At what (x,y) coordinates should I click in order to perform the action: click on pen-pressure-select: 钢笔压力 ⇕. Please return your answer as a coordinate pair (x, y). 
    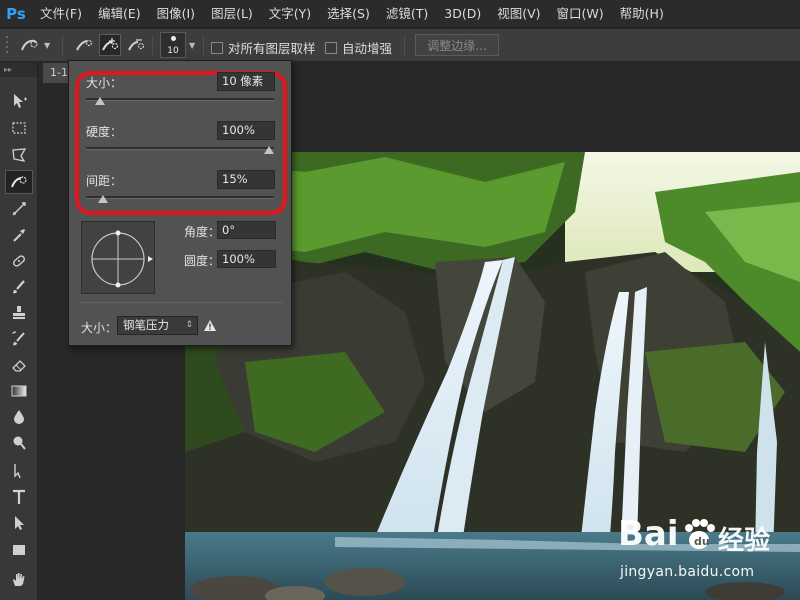
    Looking at the image, I should click on (157, 325).